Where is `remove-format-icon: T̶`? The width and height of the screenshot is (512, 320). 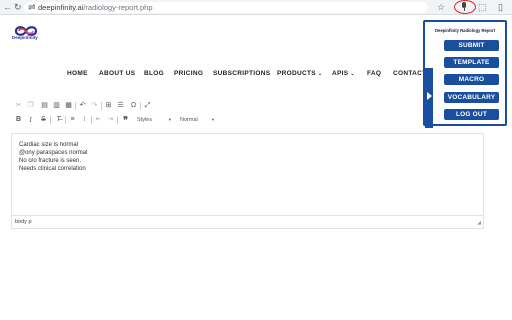 remove-format-icon: T̶ is located at coordinates (58, 120).